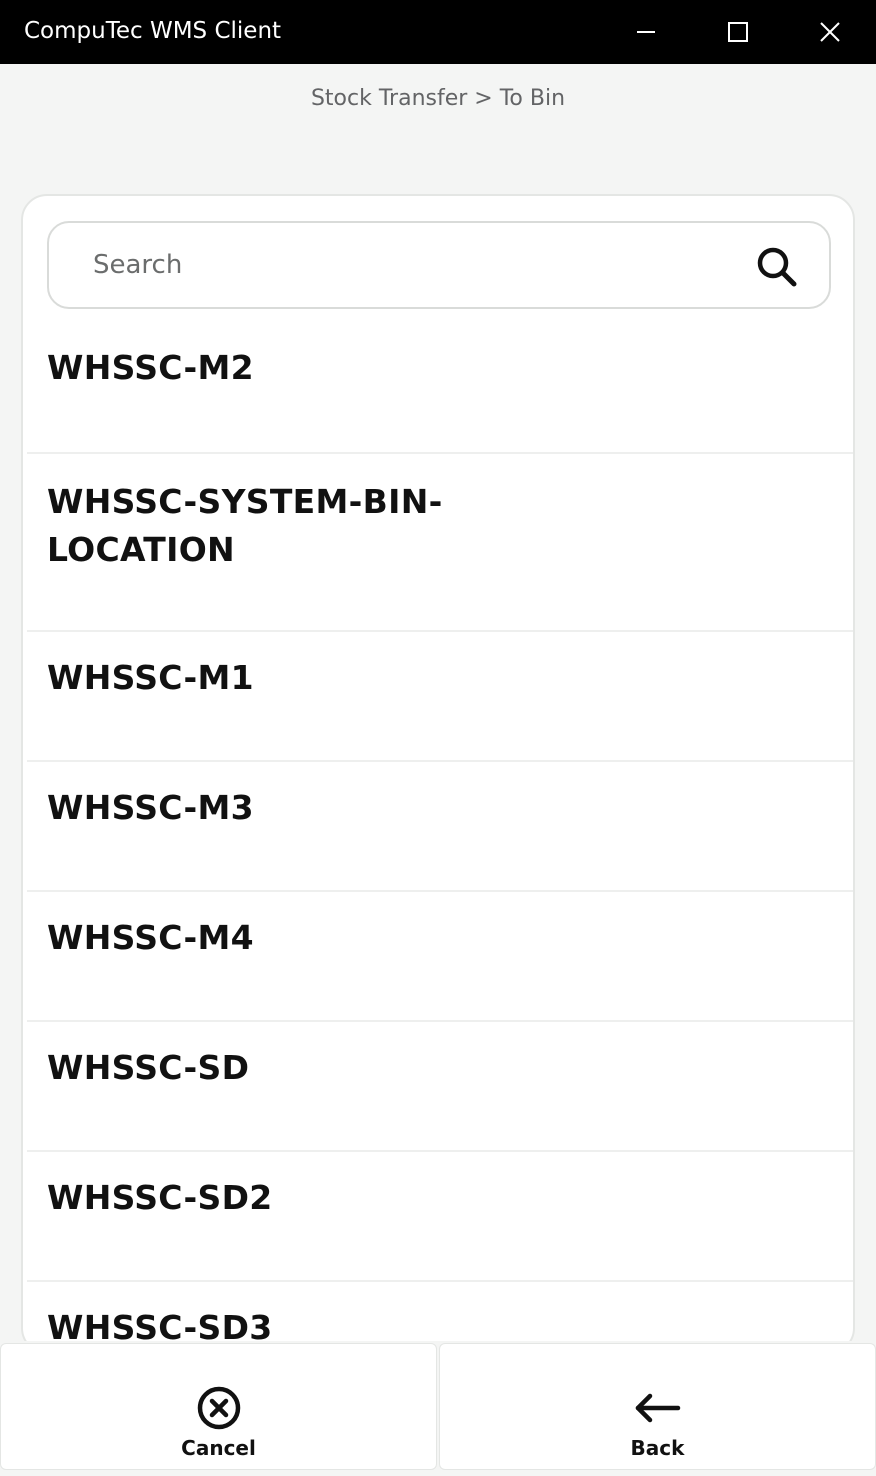 This screenshot has height=1476, width=876. I want to click on minimize-icon, so click(646, 32).